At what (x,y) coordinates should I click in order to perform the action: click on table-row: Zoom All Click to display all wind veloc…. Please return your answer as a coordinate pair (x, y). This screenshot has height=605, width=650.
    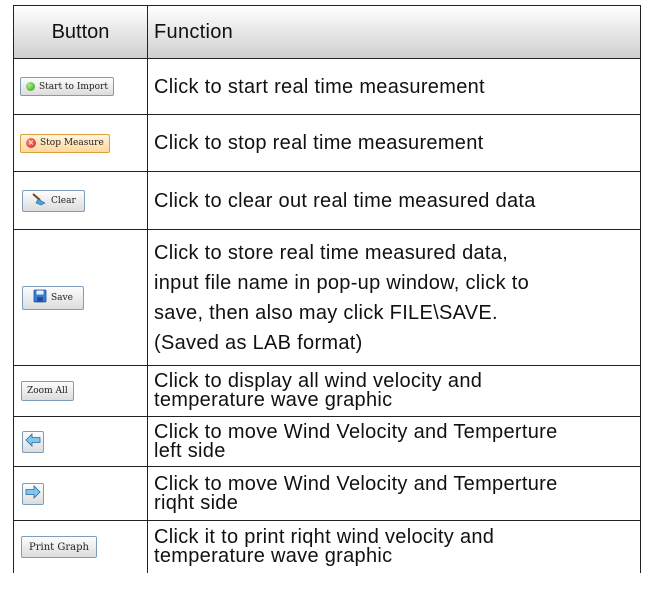
    Looking at the image, I should click on (327, 391).